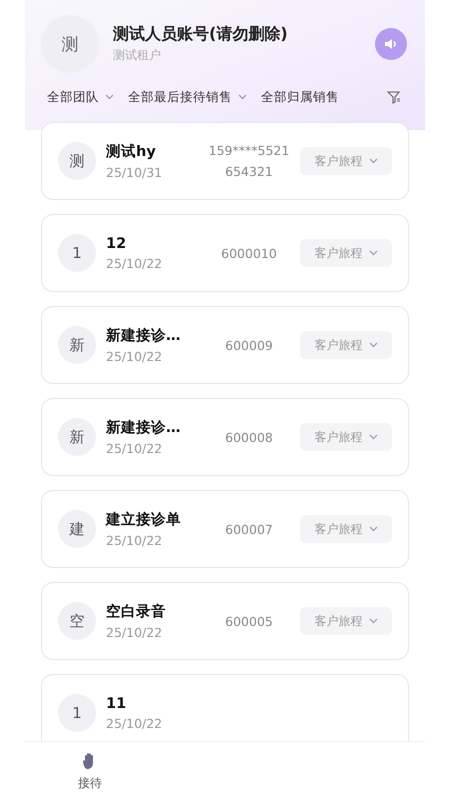  Describe the element at coordinates (249, 437) in the screenshot. I see `customer-number: 600008` at that location.